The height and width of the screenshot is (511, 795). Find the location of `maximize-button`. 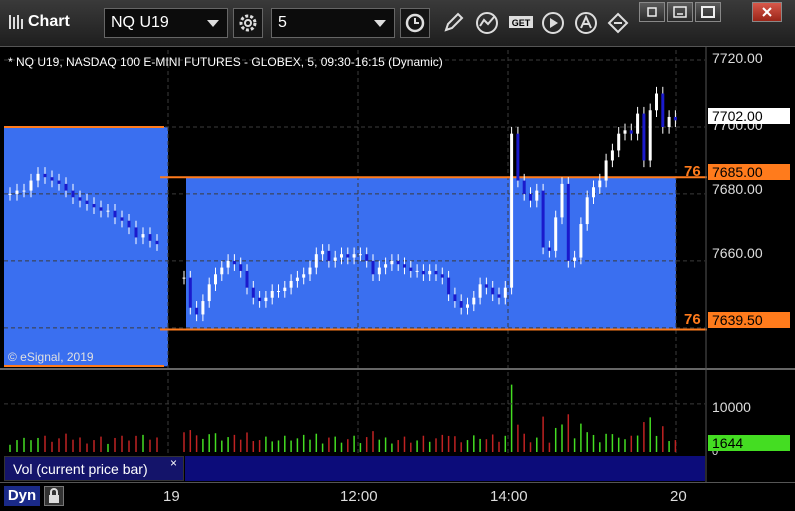

maximize-button is located at coordinates (708, 12).